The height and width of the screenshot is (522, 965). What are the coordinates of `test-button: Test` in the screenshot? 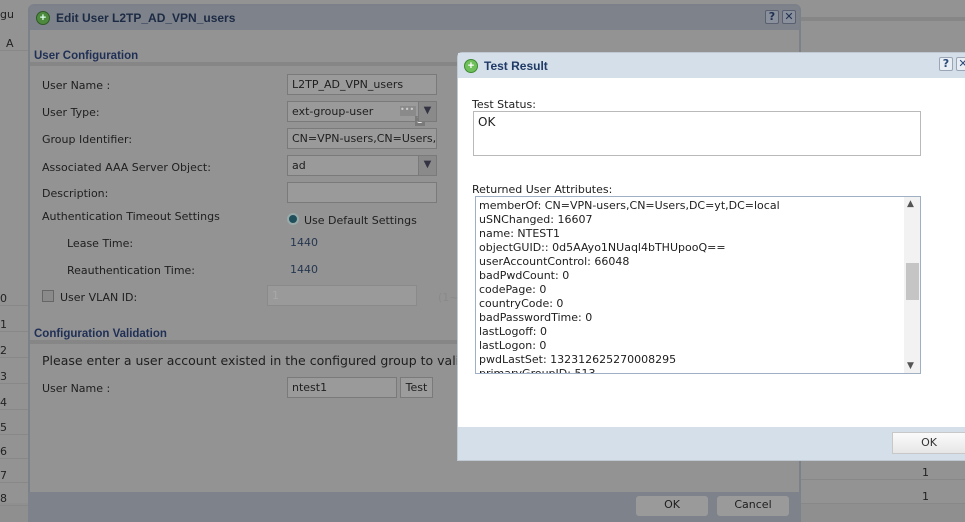 It's located at (416, 387).